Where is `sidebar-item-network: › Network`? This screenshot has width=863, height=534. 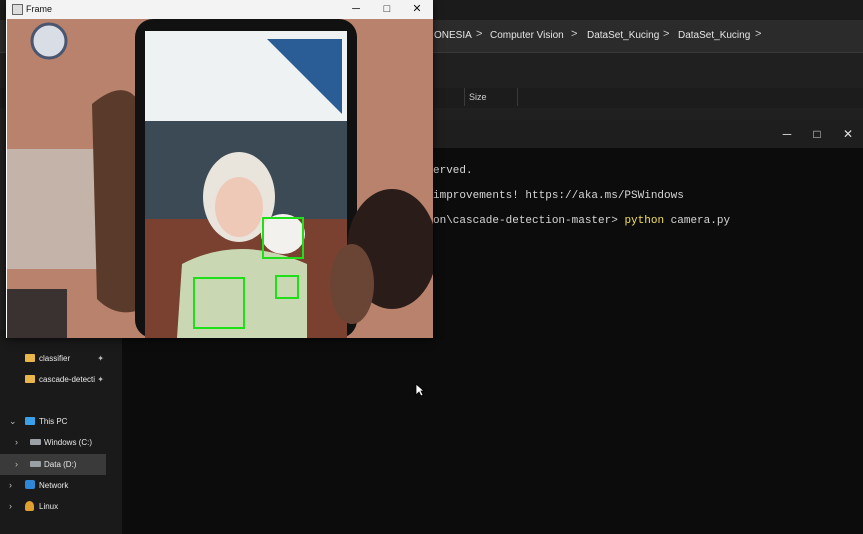 sidebar-item-network: › Network is located at coordinates (53, 485).